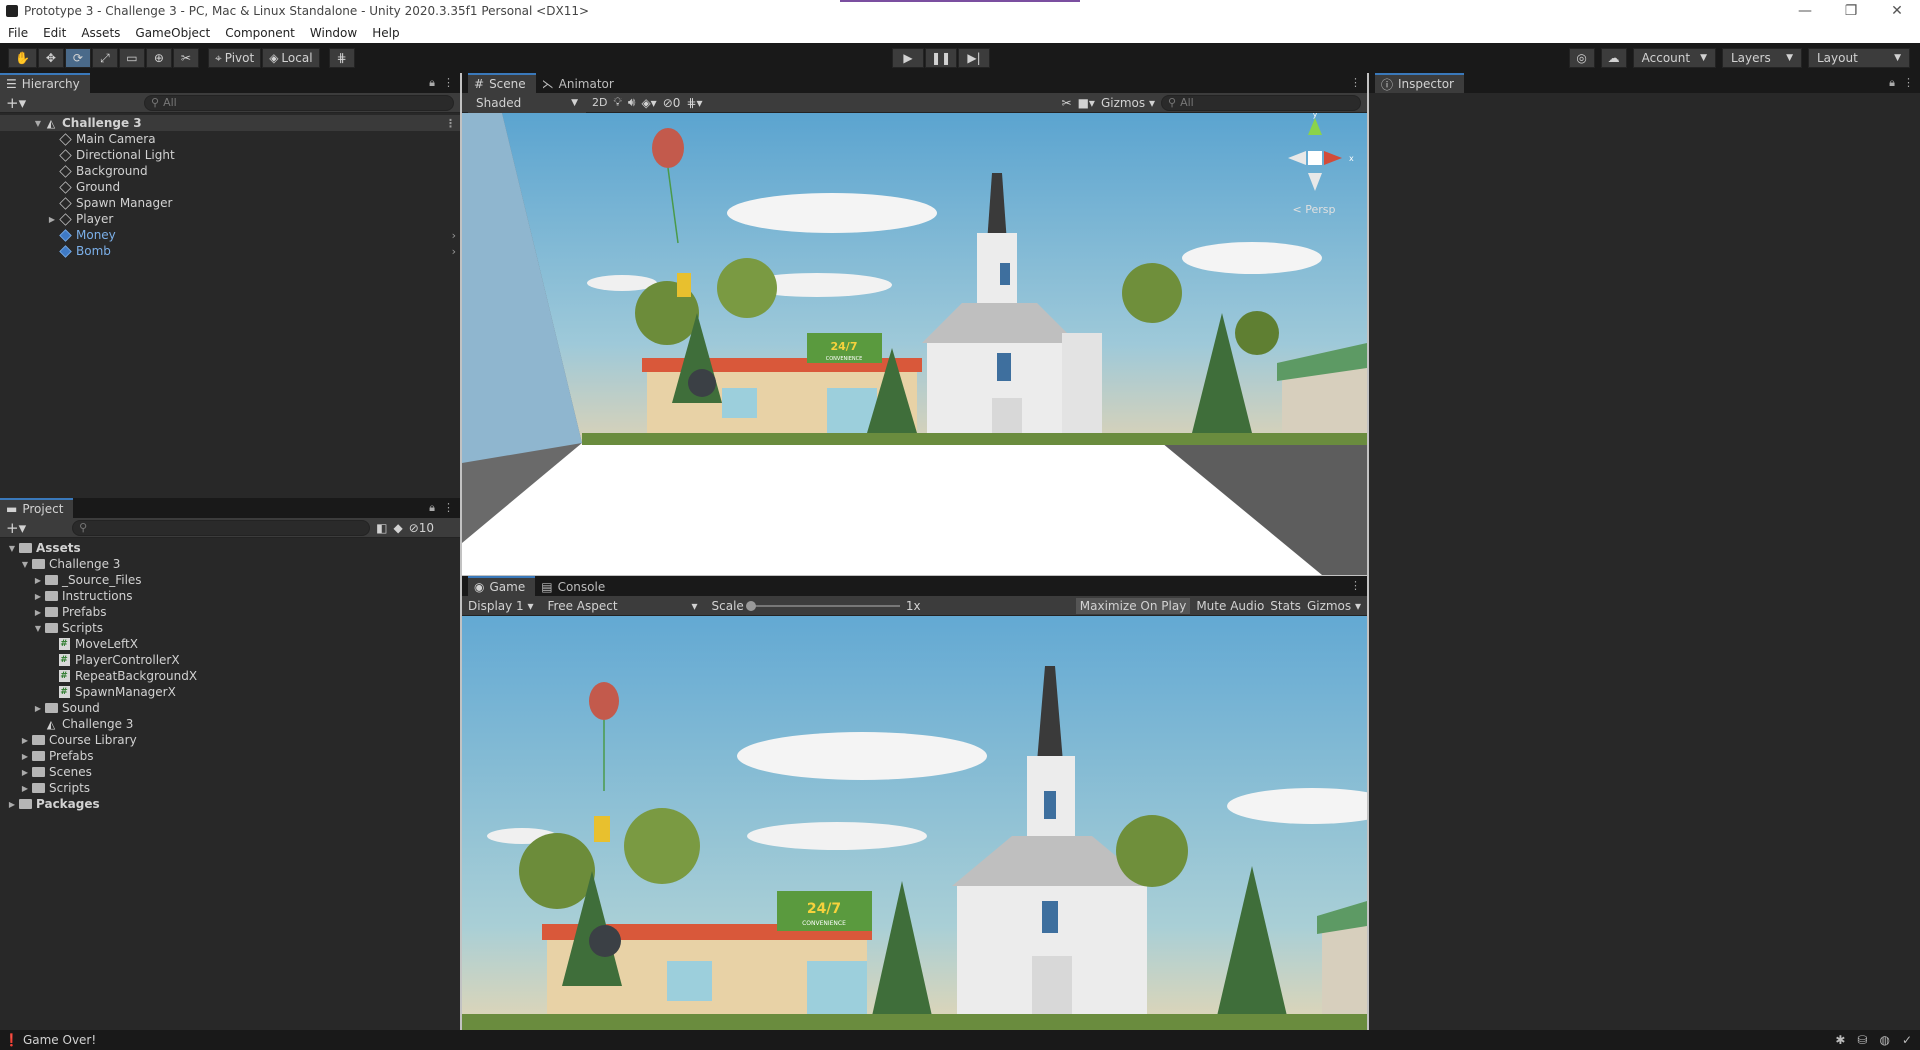  Describe the element at coordinates (221, 527) in the screenshot. I see `project-search-input: ⚲` at that location.